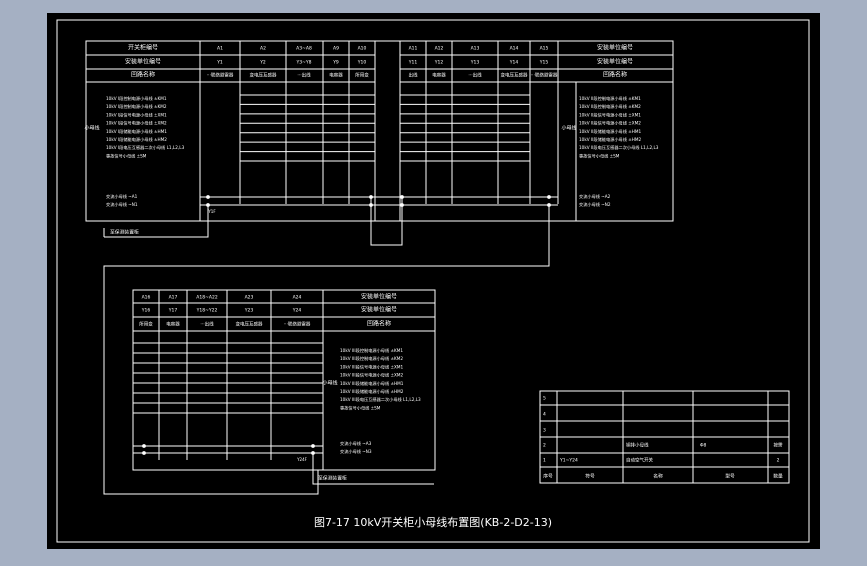 The height and width of the screenshot is (566, 867). Describe the element at coordinates (610, 123) in the screenshot. I see `bus-line-label: 10kV II段信号电源小母线 ±XM2` at that location.